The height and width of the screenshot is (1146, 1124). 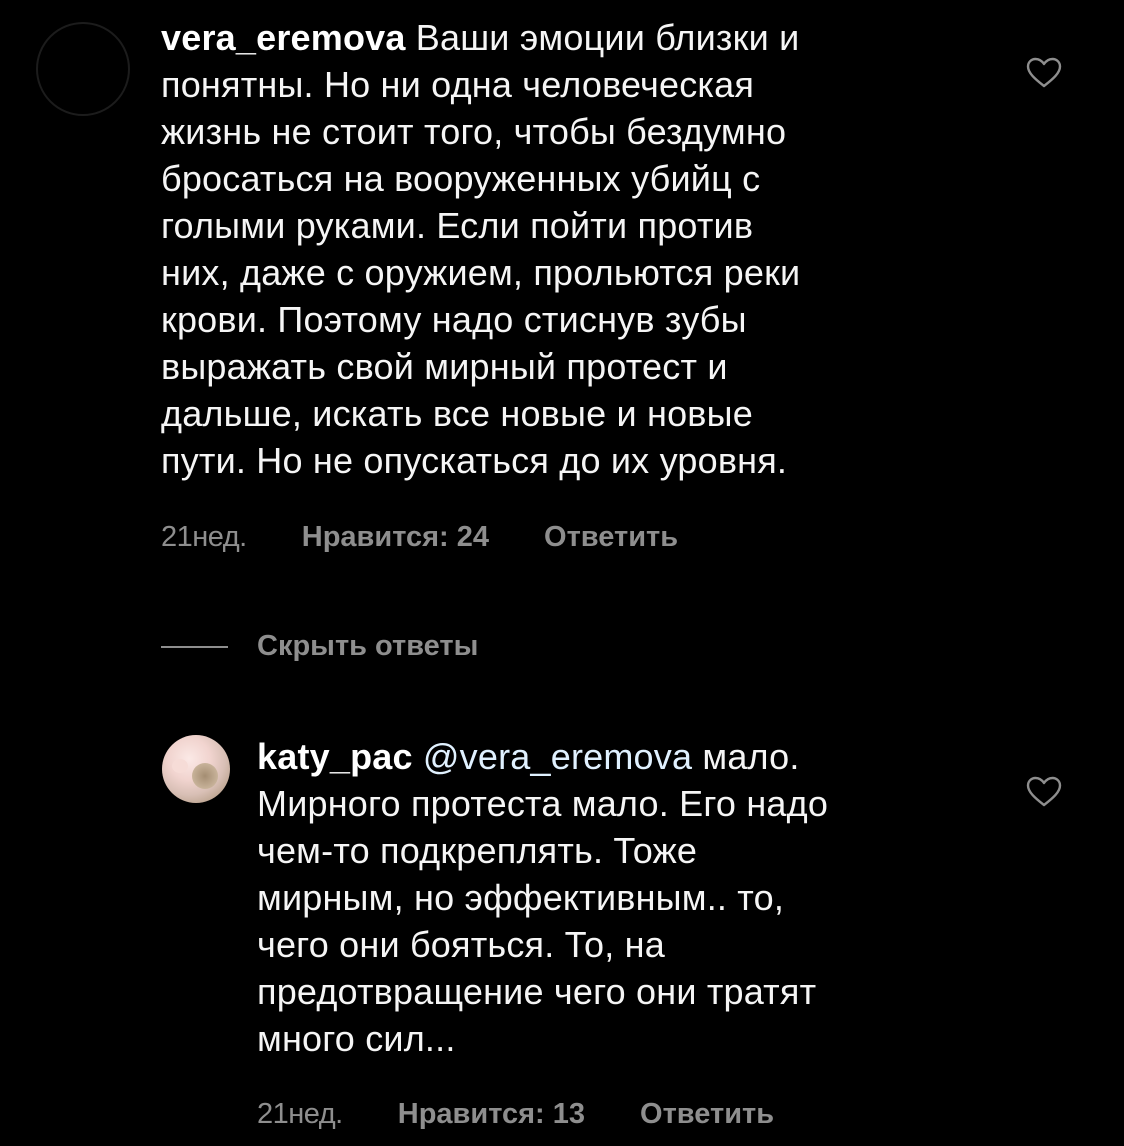 What do you see at coordinates (367, 646) in the screenshot?
I see `hide-replies-label: Скрыть ответы` at bounding box center [367, 646].